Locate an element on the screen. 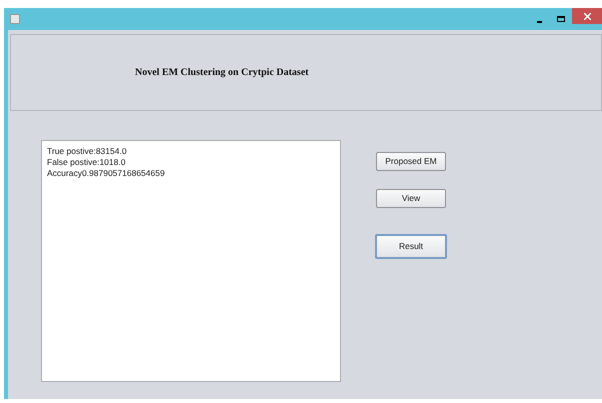  output-line: Accuracy0.9879057168654659 is located at coordinates (106, 173).